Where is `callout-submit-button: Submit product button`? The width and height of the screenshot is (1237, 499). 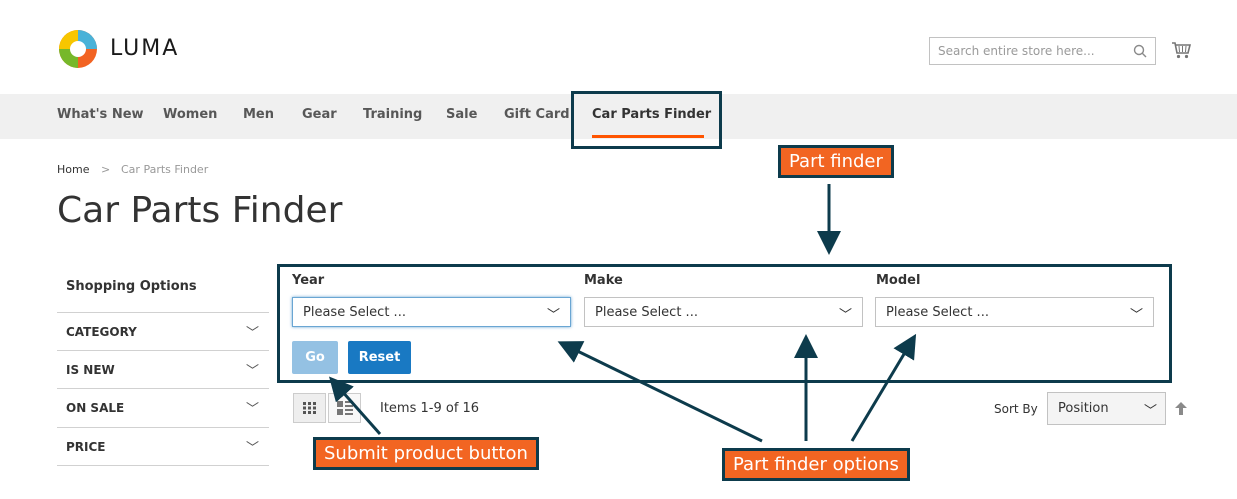
callout-submit-button: Submit product button is located at coordinates (426, 453).